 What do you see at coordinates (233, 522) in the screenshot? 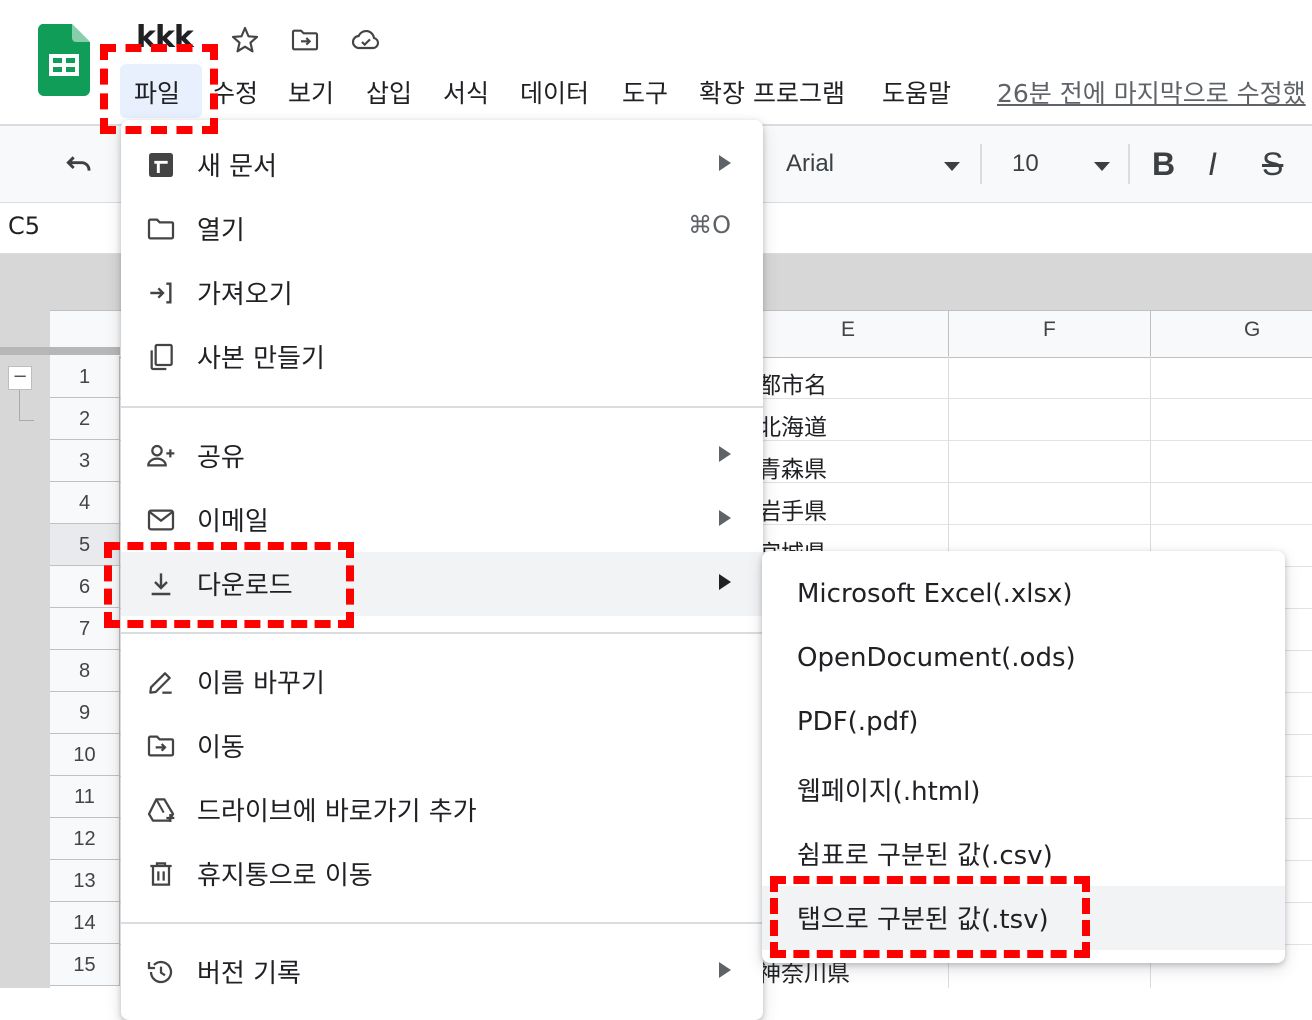
I see `file-menu-label: 이메일` at bounding box center [233, 522].